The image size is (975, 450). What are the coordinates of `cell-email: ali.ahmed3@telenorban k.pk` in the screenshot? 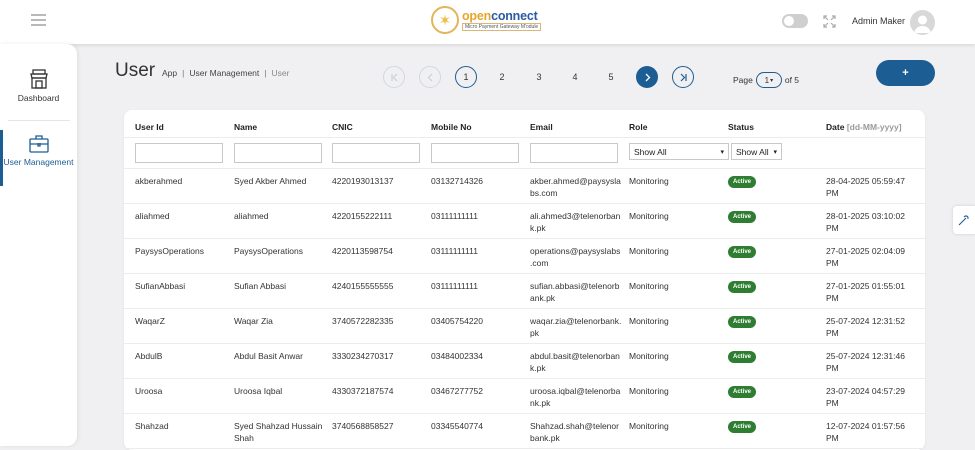 It's located at (575, 222).